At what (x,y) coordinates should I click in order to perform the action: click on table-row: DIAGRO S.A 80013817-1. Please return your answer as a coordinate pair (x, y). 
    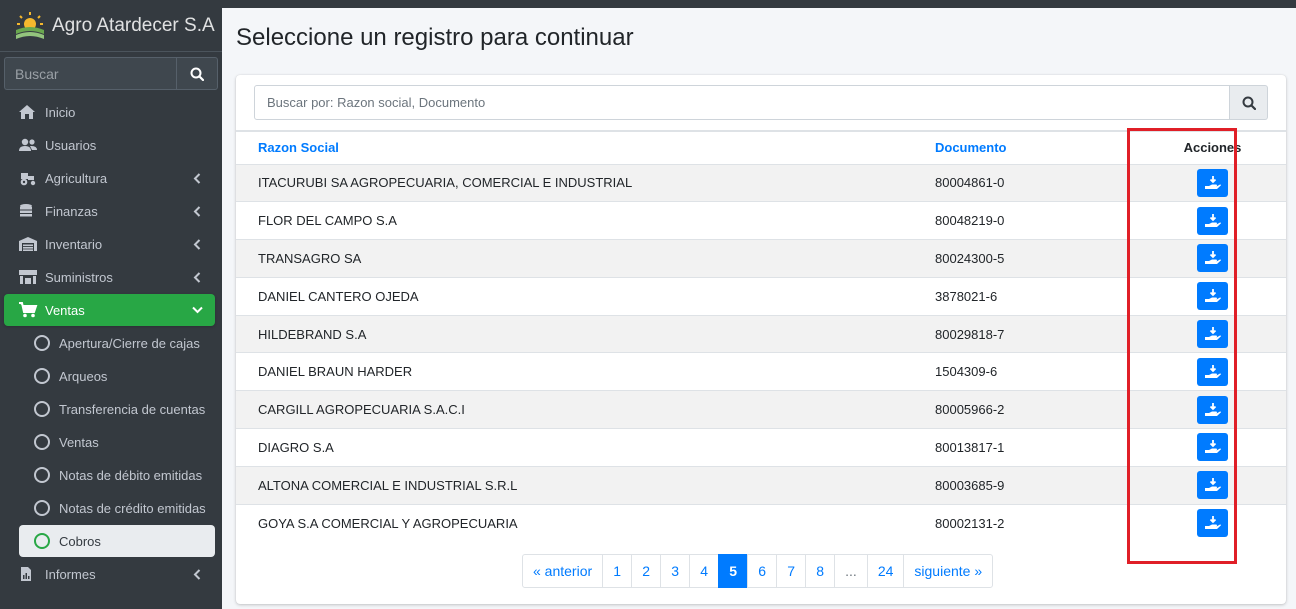
    Looking at the image, I should click on (761, 447).